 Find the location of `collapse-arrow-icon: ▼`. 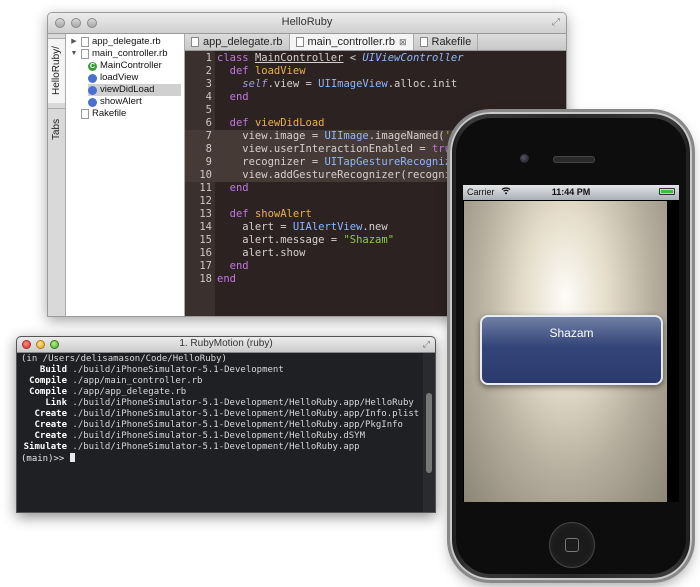

collapse-arrow-icon: ▼ is located at coordinates (74, 54).